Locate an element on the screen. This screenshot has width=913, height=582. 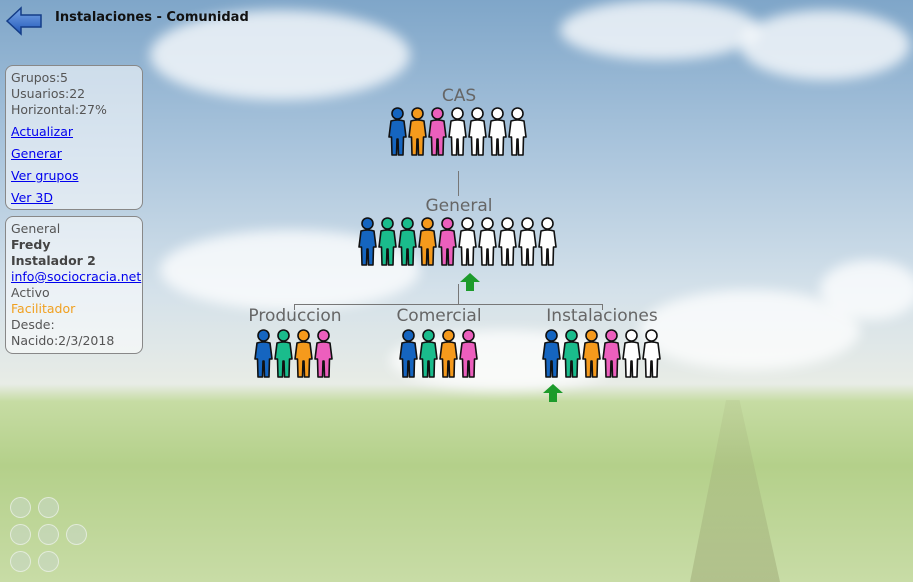
nav-right-icon is located at coordinates (76, 534).